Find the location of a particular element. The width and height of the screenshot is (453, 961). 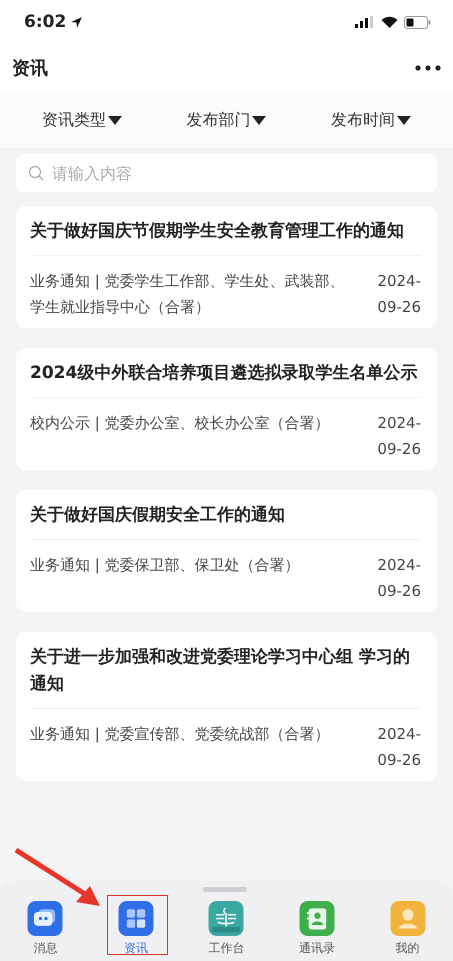

contacts-icon is located at coordinates (317, 918).